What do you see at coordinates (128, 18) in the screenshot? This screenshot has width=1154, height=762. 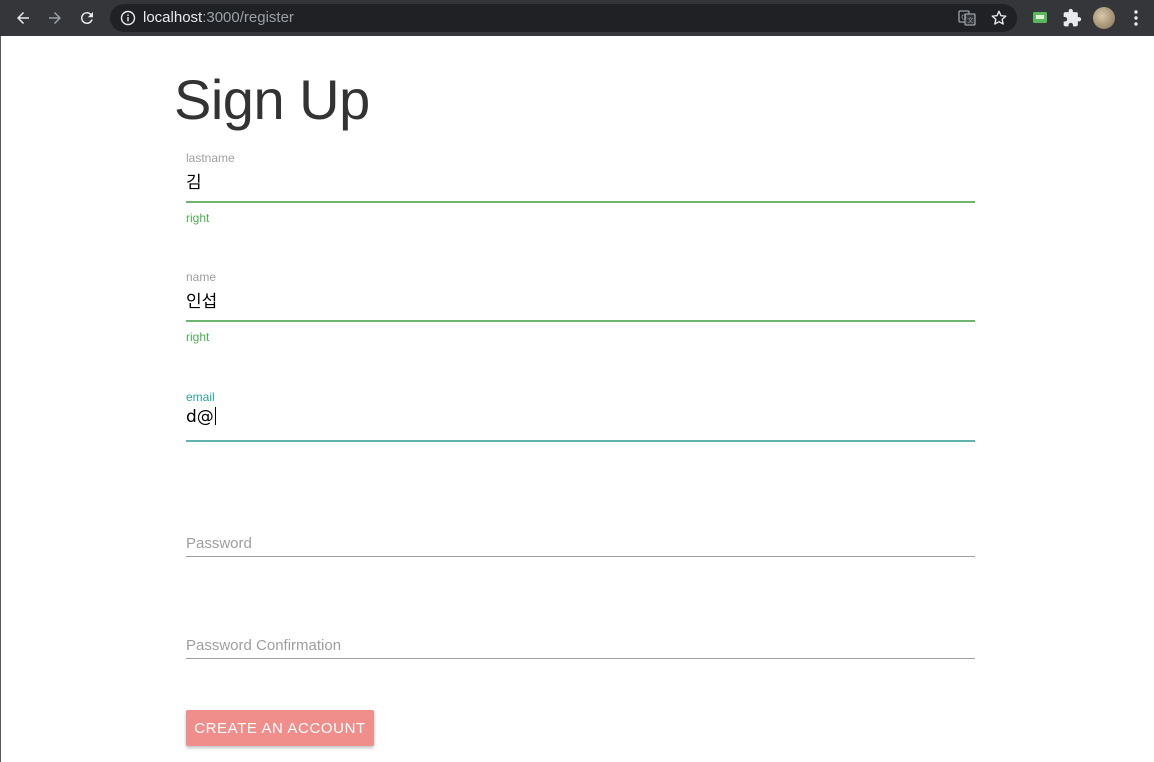 I see `info-icon` at bounding box center [128, 18].